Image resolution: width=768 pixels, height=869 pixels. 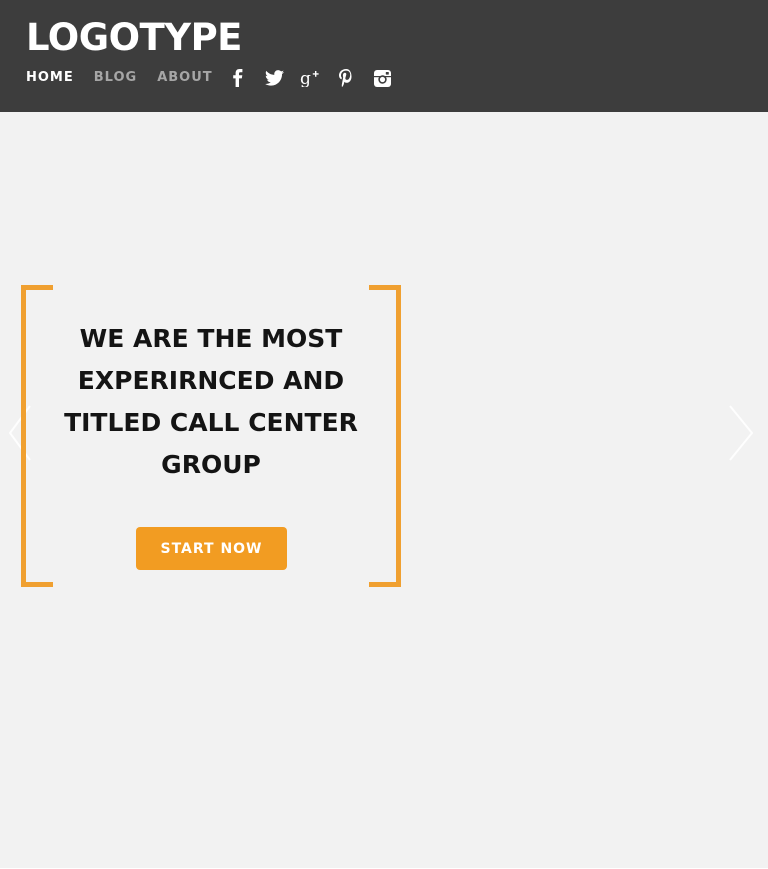 I want to click on logo: LOGOTYPE, so click(x=134, y=38).